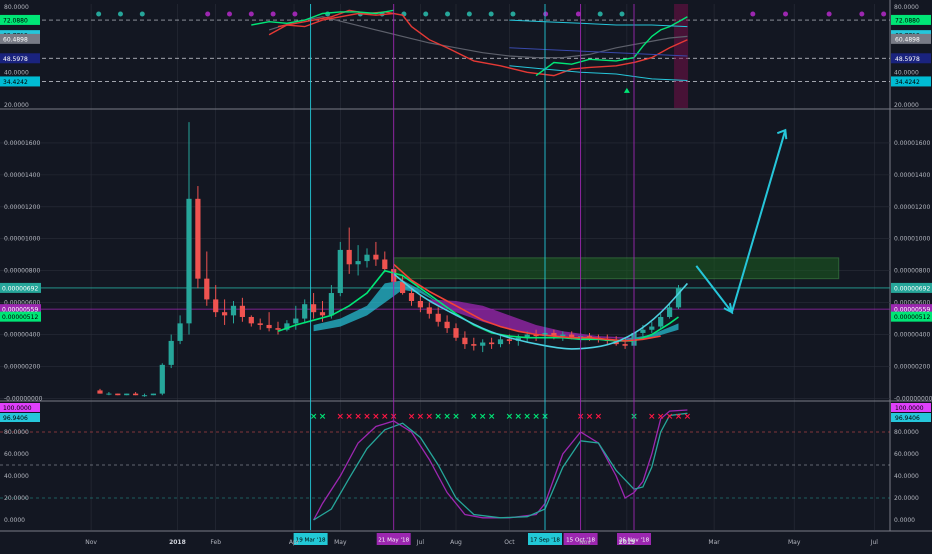 The height and width of the screenshot is (554, 932). I want to click on main-left-tick-4: 0.00000800, so click(22, 271).